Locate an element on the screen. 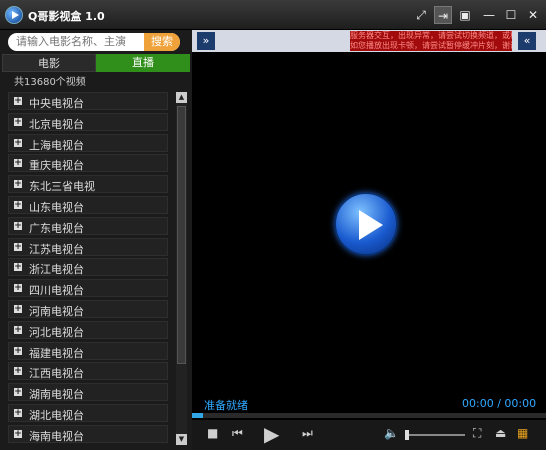 This screenshot has height=450, width=546. channel-label: 江西电视台 is located at coordinates (56, 374).